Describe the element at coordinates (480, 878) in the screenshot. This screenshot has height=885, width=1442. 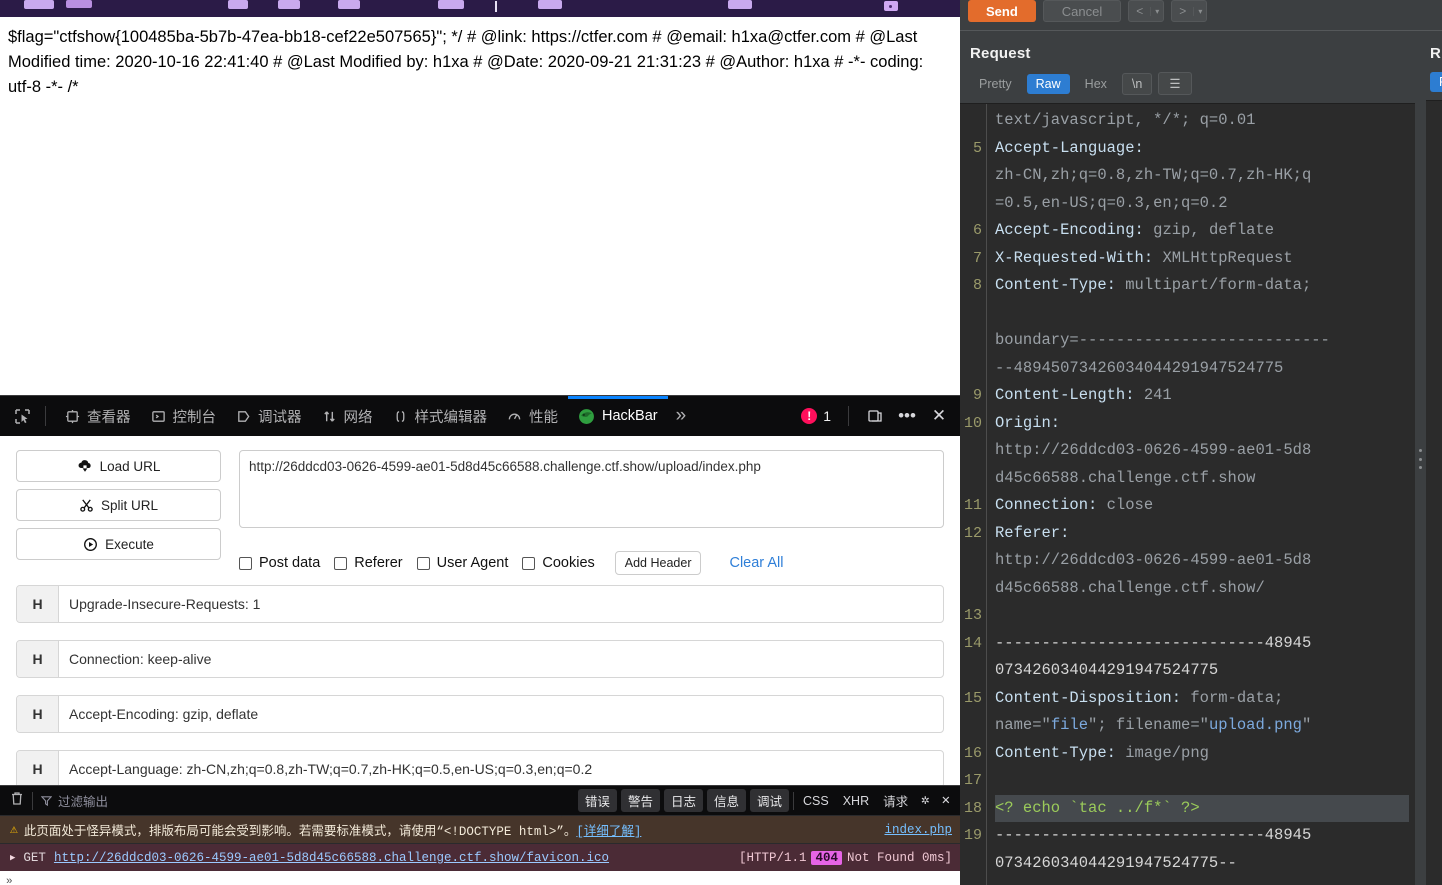
I see `console-input-row: »` at that location.